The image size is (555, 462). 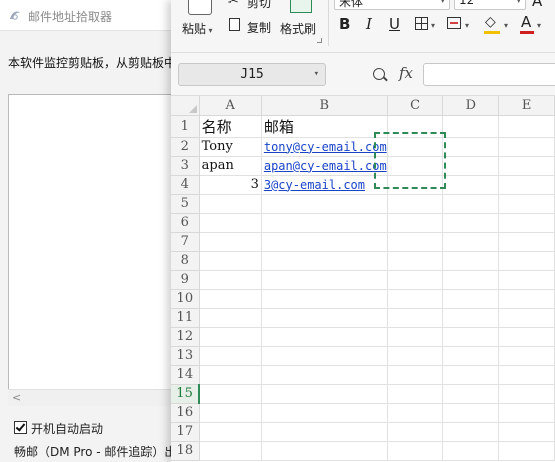 I want to click on column-header-c: C, so click(x=415, y=106).